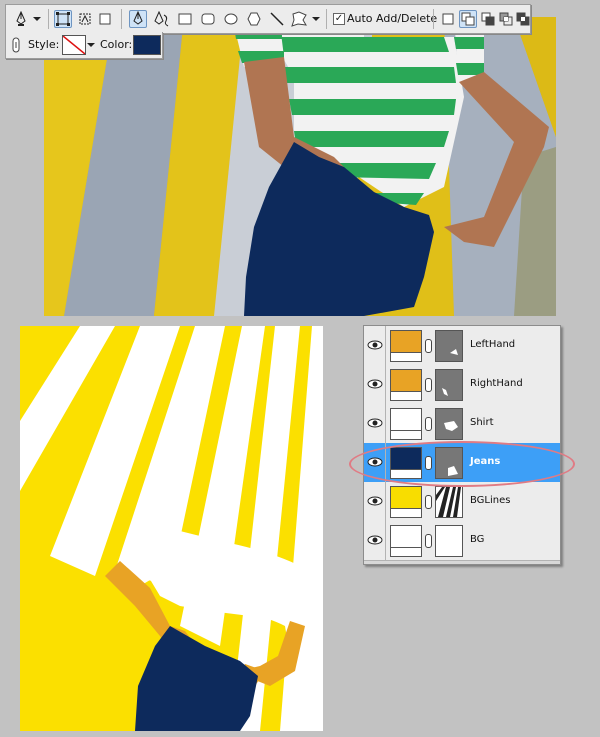 This screenshot has height=737, width=600. I want to click on style-dropdown-icon, so click(91, 45).